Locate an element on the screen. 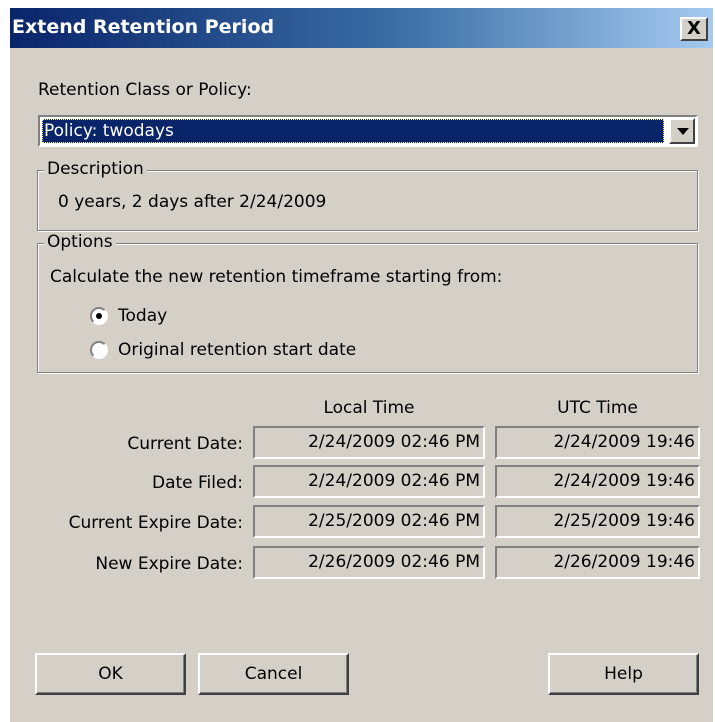  local-time-header: Local Time is located at coordinates (369, 408).